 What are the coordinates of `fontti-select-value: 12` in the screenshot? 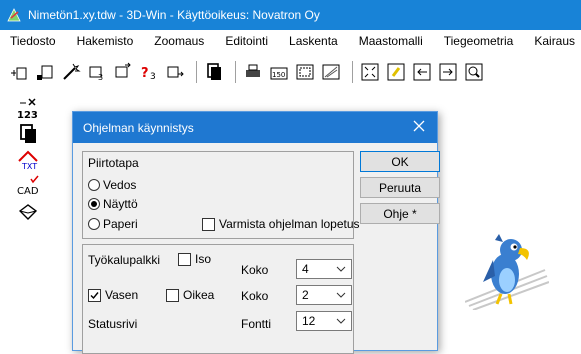 It's located at (309, 321).